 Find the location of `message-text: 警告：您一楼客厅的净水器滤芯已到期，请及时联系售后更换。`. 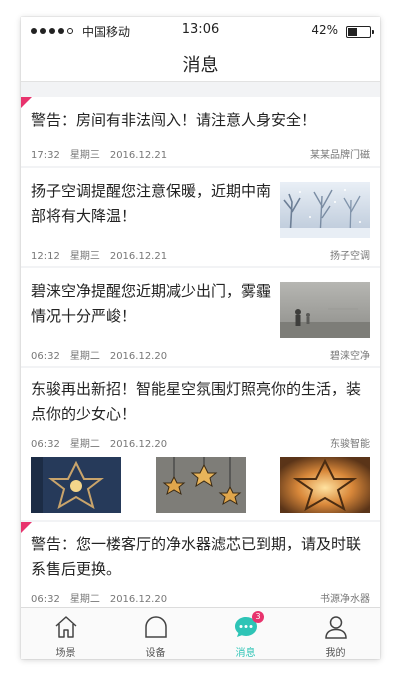

message-text: 警告：您一楼客厅的净水器滤芯已到期，请及时联系售后更换。 is located at coordinates (196, 556).